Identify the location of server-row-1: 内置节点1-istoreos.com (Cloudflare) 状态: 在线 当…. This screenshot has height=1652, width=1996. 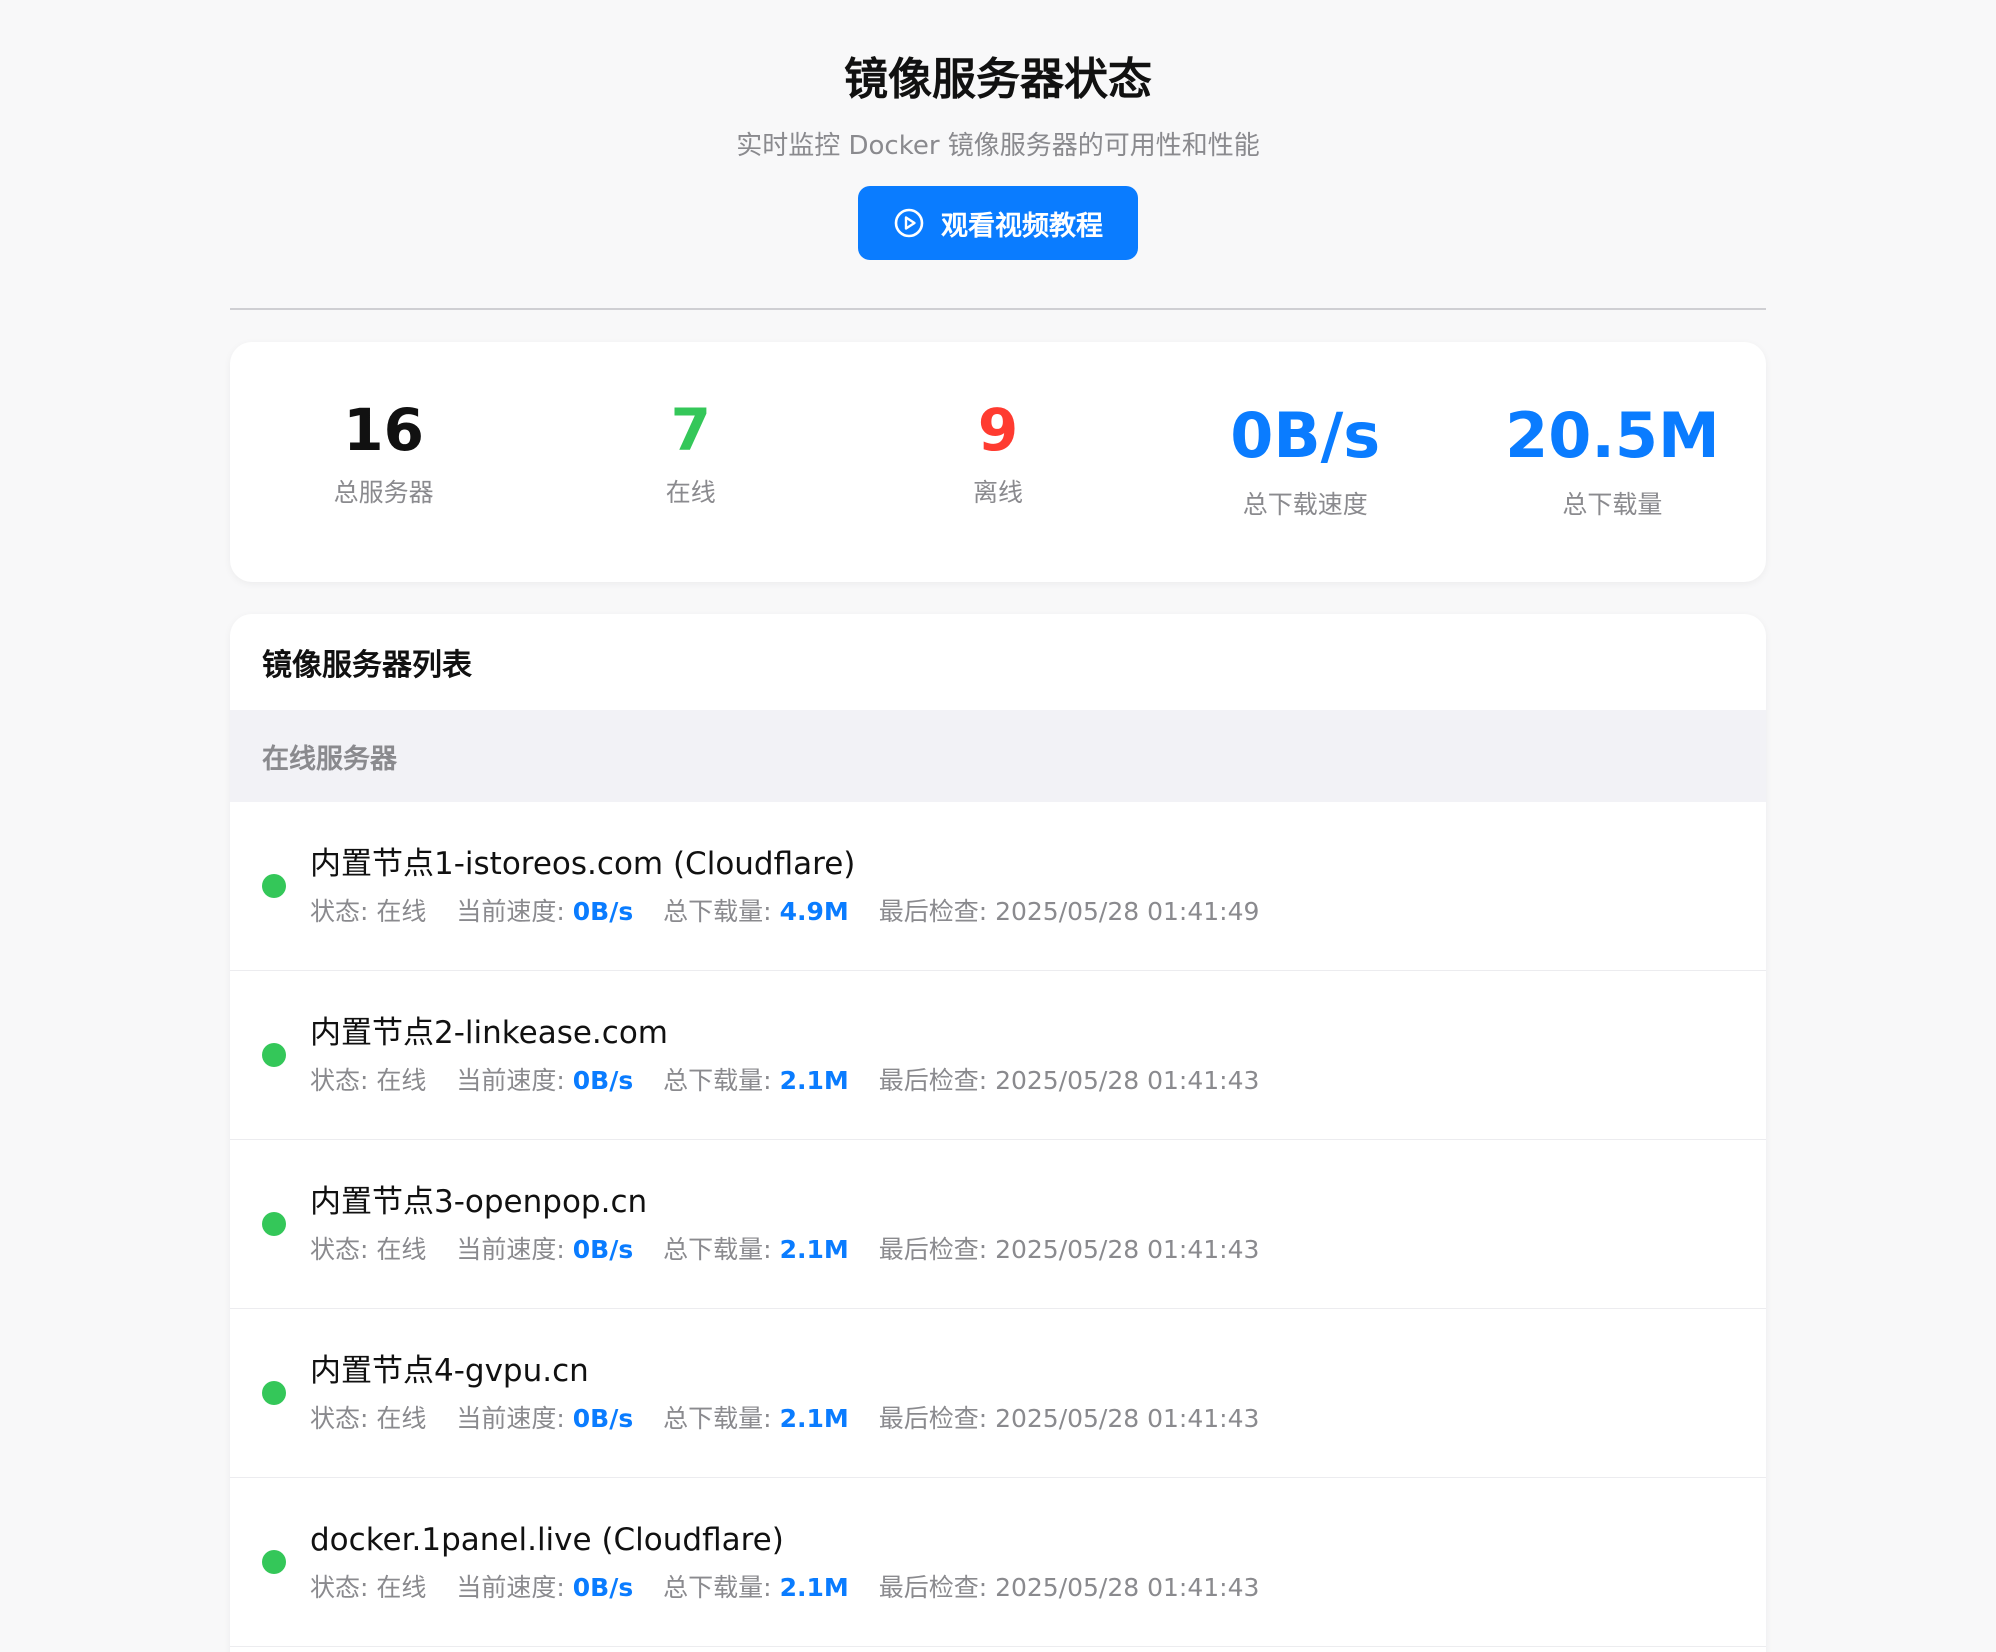
(998, 886).